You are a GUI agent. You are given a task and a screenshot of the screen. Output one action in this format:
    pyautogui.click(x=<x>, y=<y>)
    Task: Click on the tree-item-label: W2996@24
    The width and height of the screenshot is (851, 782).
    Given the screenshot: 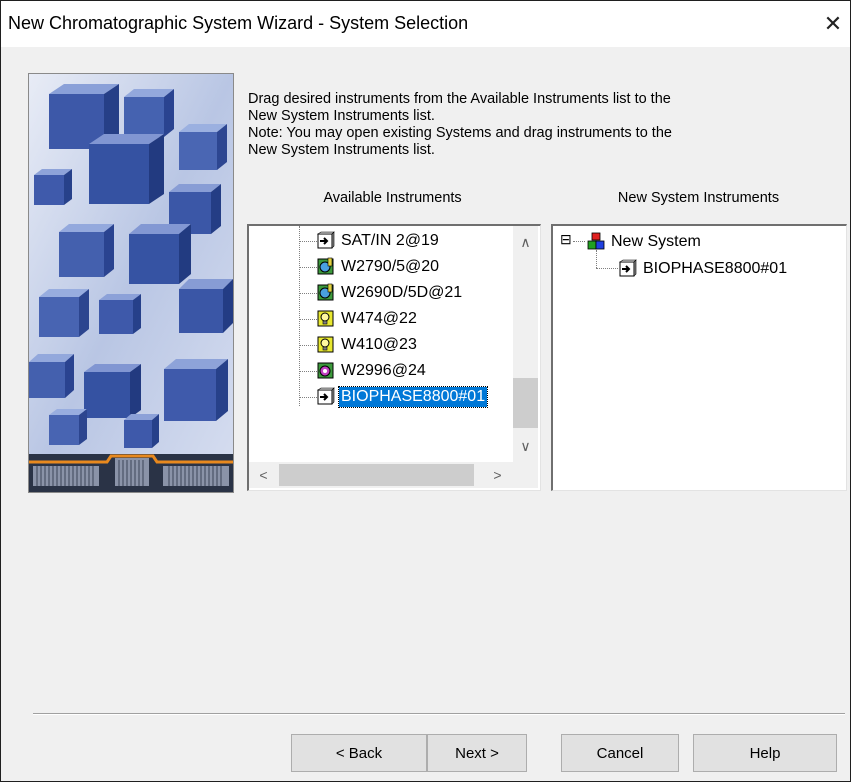 What is the action you would take?
    pyautogui.click(x=383, y=370)
    